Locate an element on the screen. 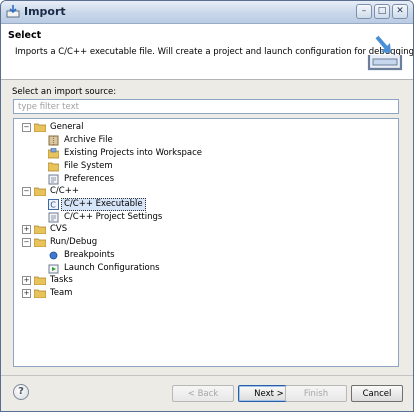 Image resolution: width=414 pixels, height=412 pixels. finish-button: Finish is located at coordinates (316, 393).